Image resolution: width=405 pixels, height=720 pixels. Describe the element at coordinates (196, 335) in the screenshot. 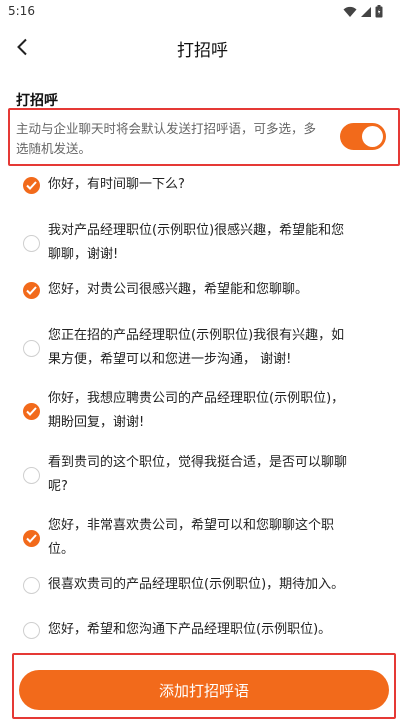

I see `greeting-line: 您正在招的产品经理职位(示例职位)我很有兴趣，如` at that location.